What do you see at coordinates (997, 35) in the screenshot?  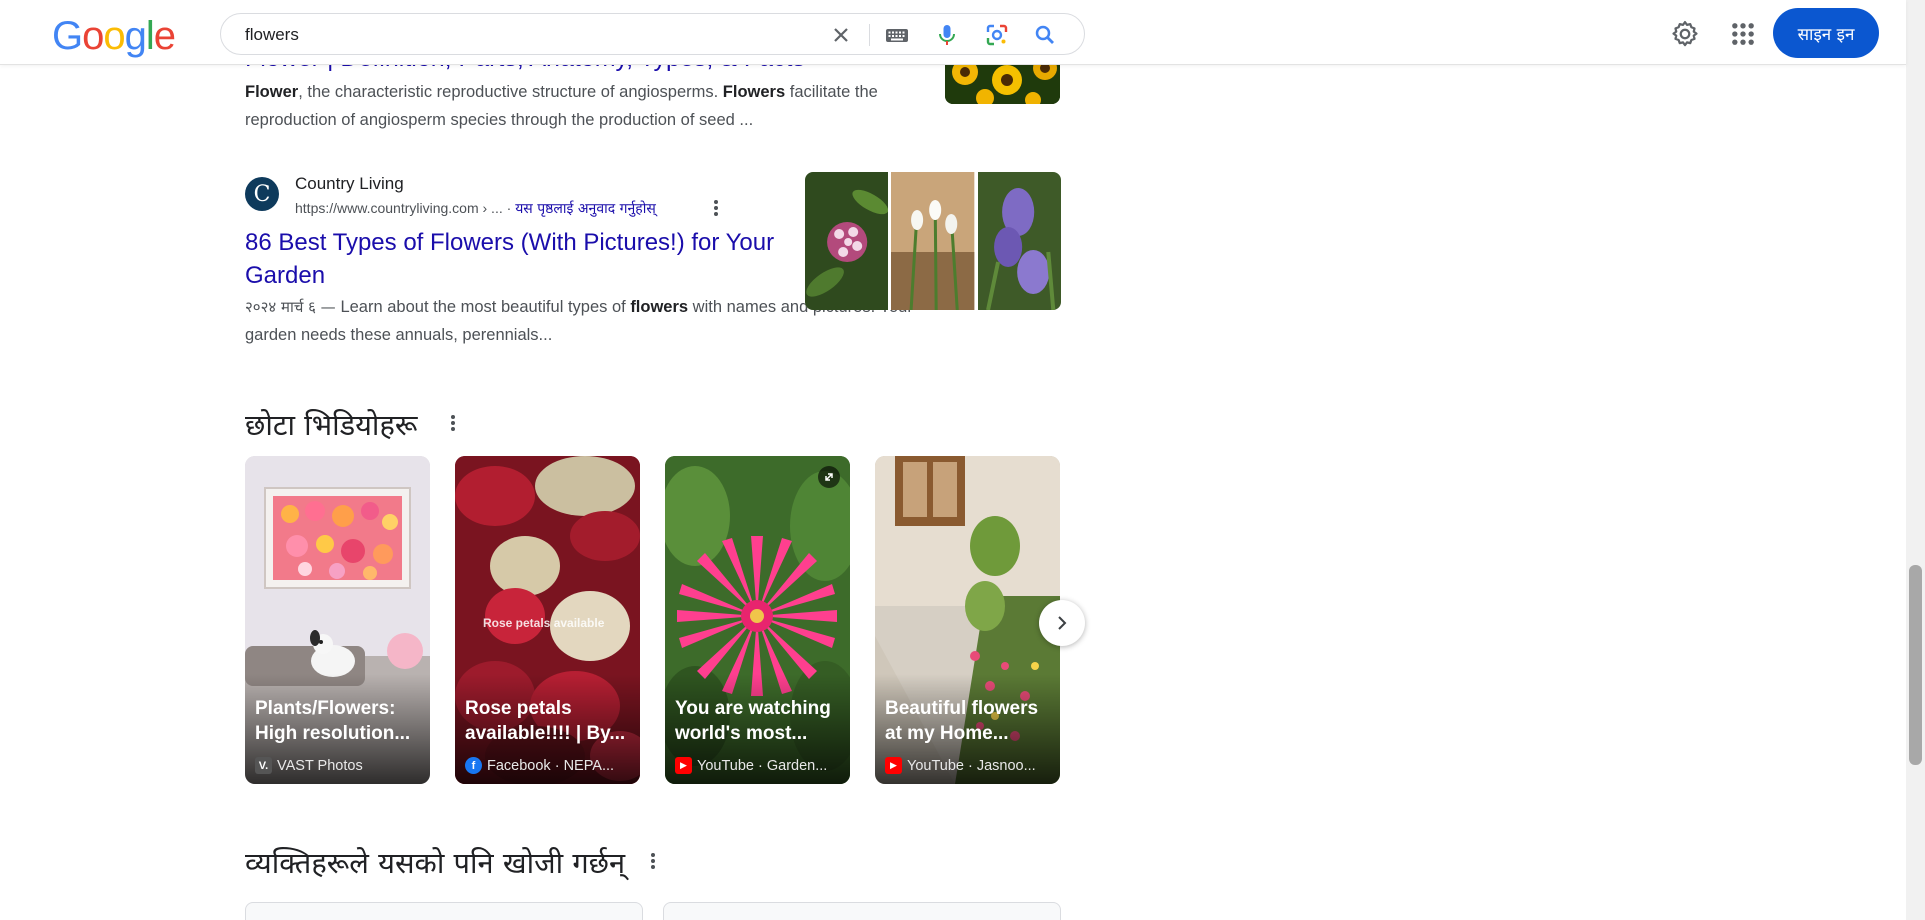 I see `lens-icon` at bounding box center [997, 35].